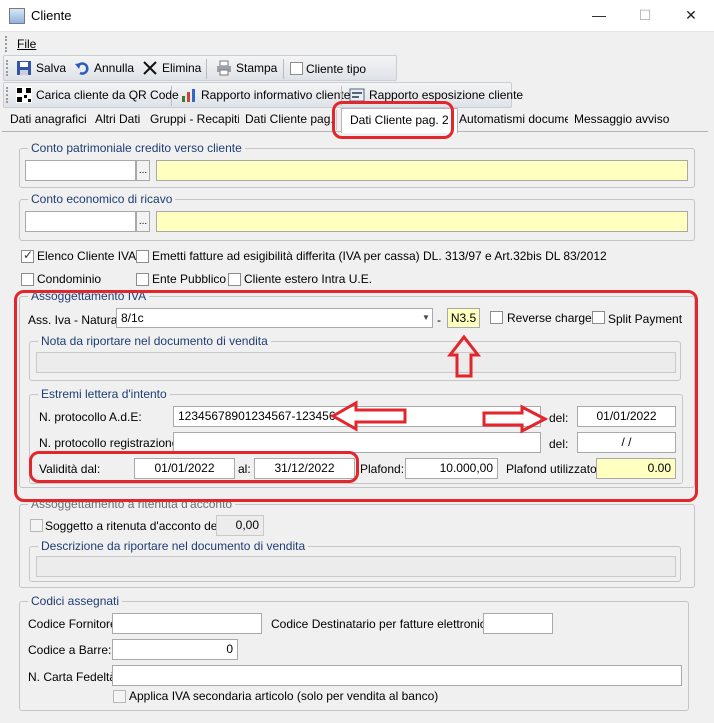  I want to click on annotation-left-arrow, so click(368, 416).